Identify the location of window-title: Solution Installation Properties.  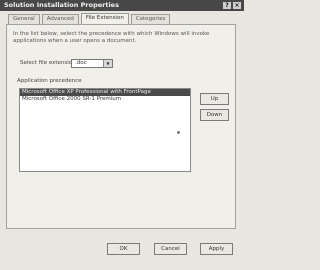
(61, 5).